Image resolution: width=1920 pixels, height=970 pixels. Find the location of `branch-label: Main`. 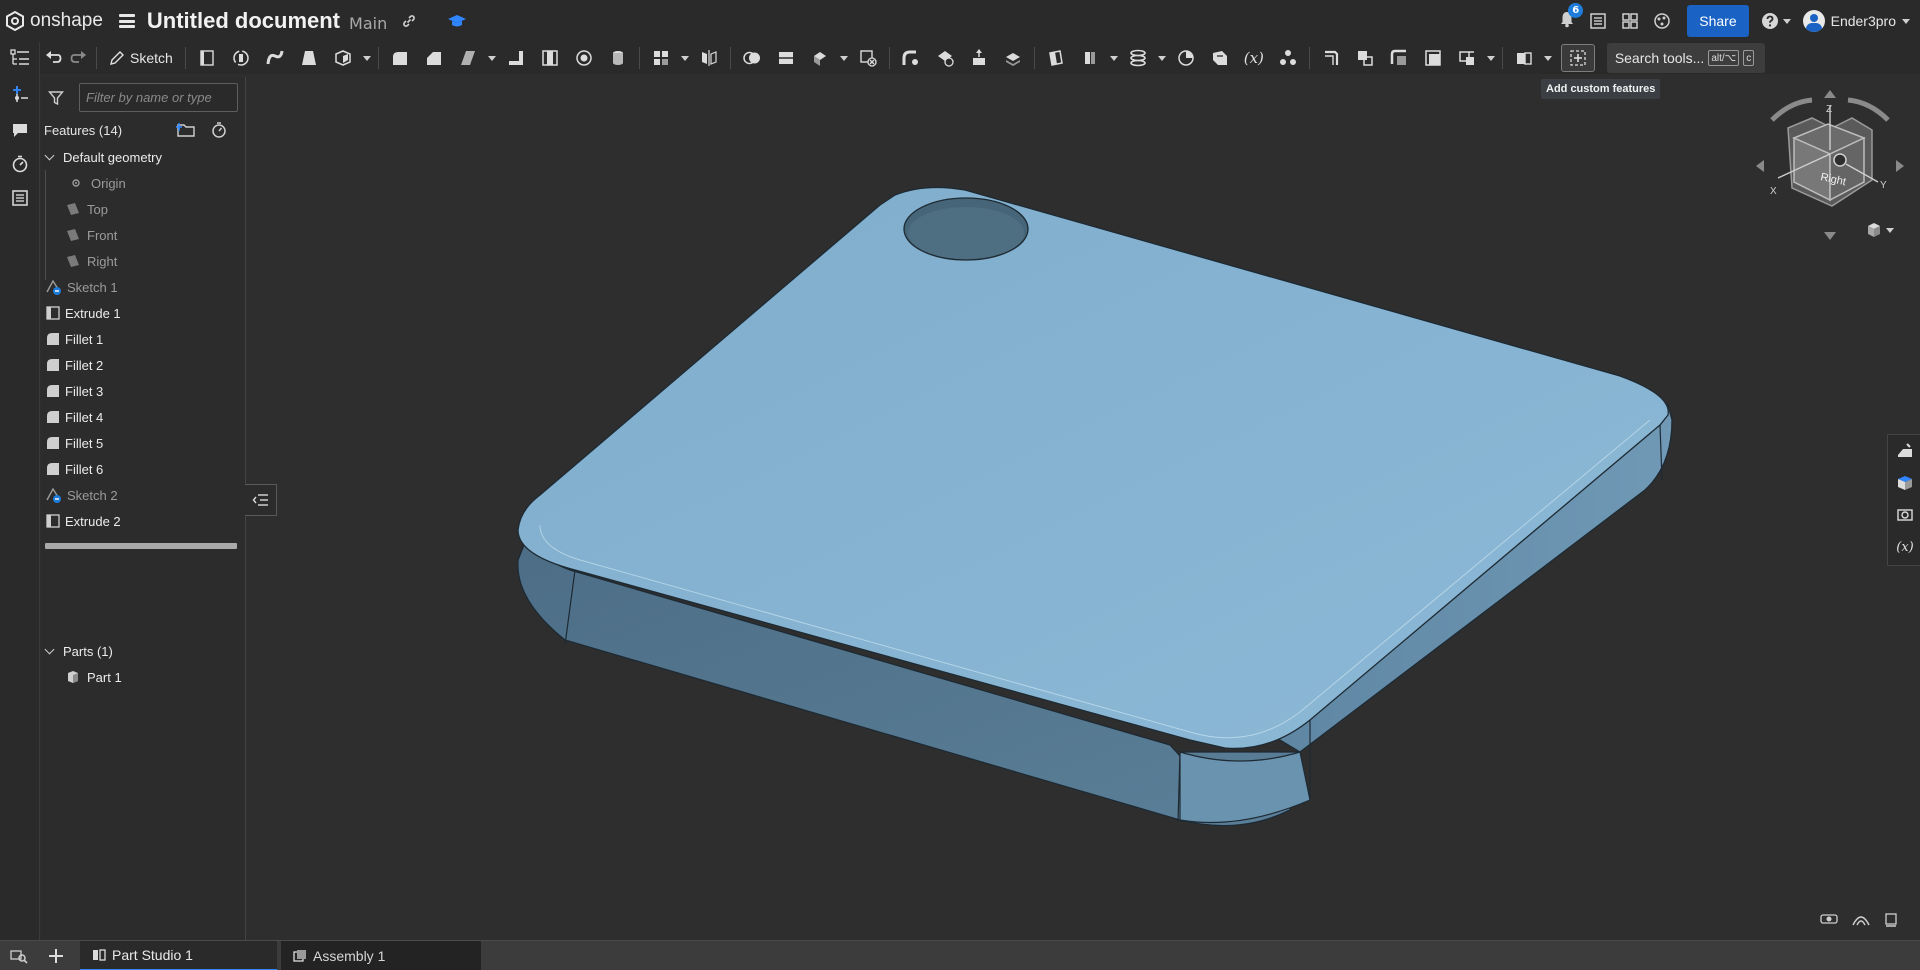

branch-label: Main is located at coordinates (368, 23).